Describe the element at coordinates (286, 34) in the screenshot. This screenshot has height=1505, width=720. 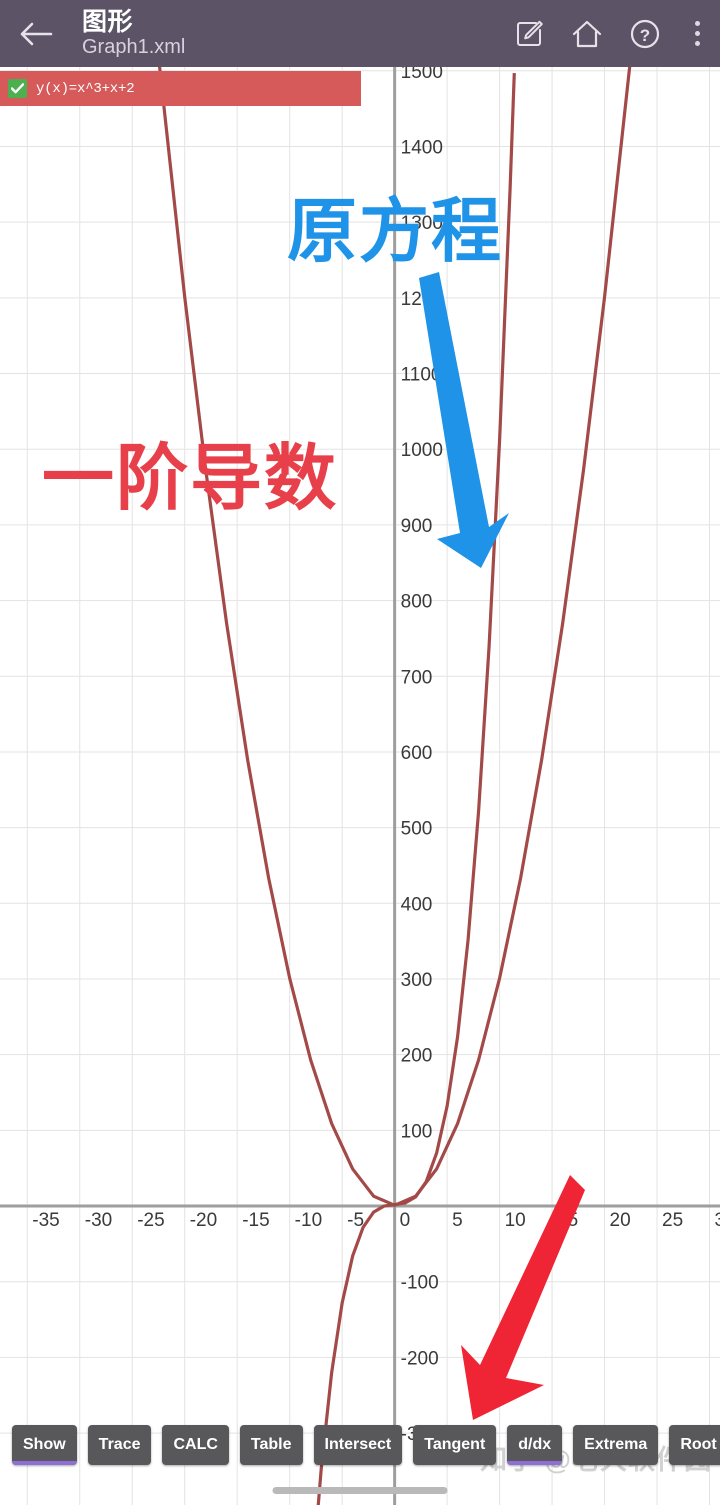
I see `title-block: 图形 Graph1.xml` at that location.